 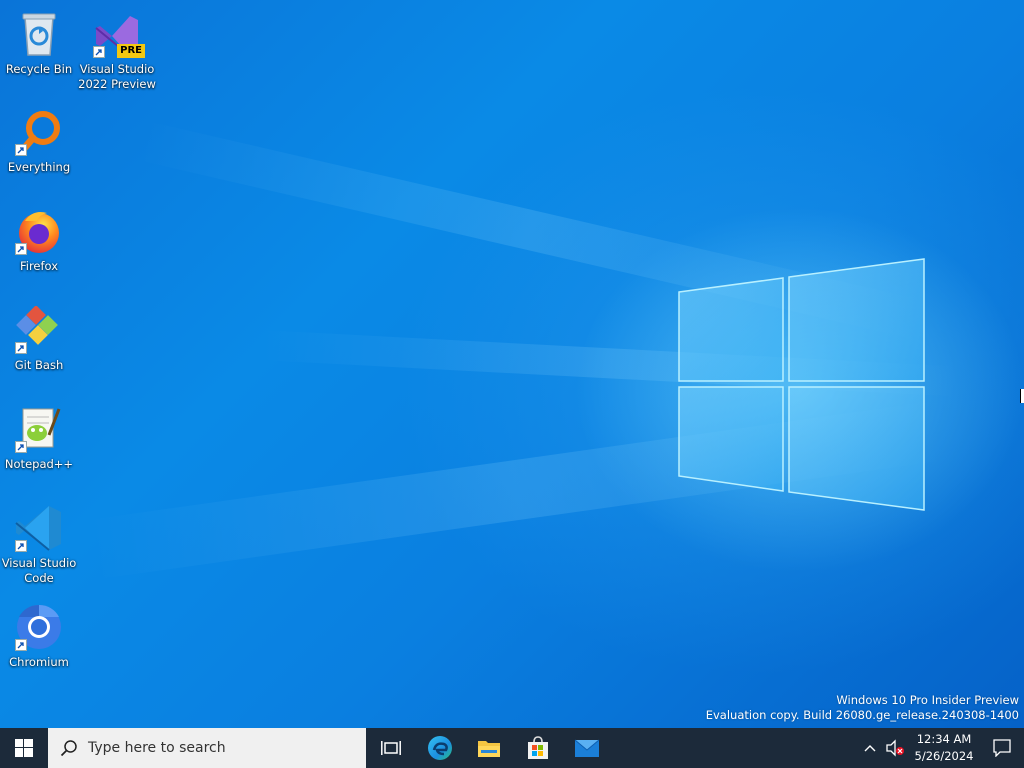 I want to click on notepad-plus-plus-icon, so click(x=39, y=429).